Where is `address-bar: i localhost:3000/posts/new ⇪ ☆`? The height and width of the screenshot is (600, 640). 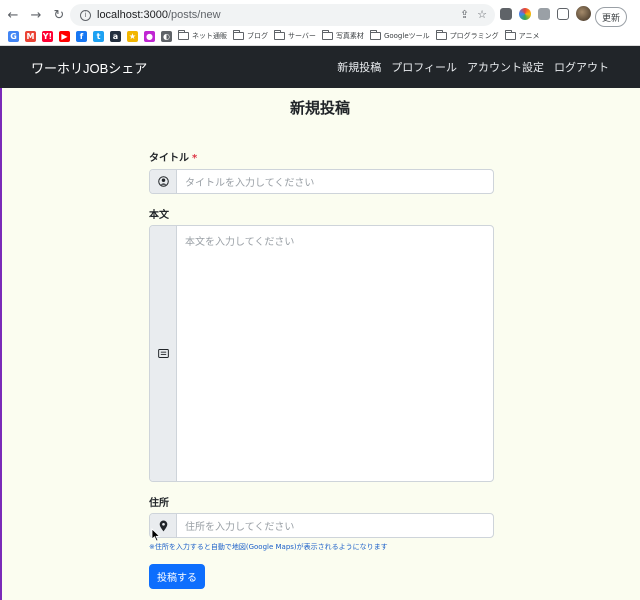
address-bar: i localhost:3000/posts/new ⇪ ☆ is located at coordinates (282, 15).